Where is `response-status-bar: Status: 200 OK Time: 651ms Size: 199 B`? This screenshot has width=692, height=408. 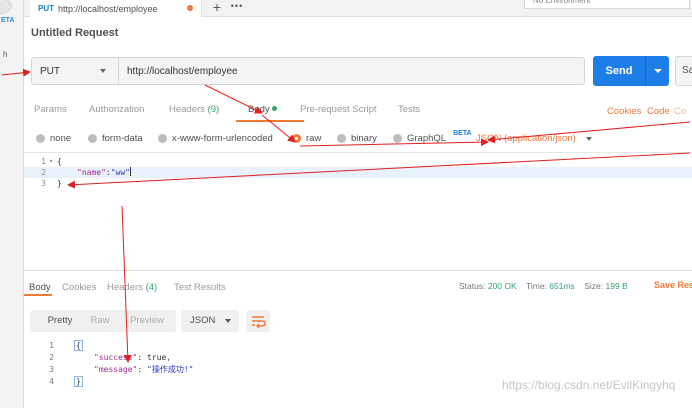
response-status-bar: Status: 200 OK Time: 651ms Size: 199 B is located at coordinates (543, 286).